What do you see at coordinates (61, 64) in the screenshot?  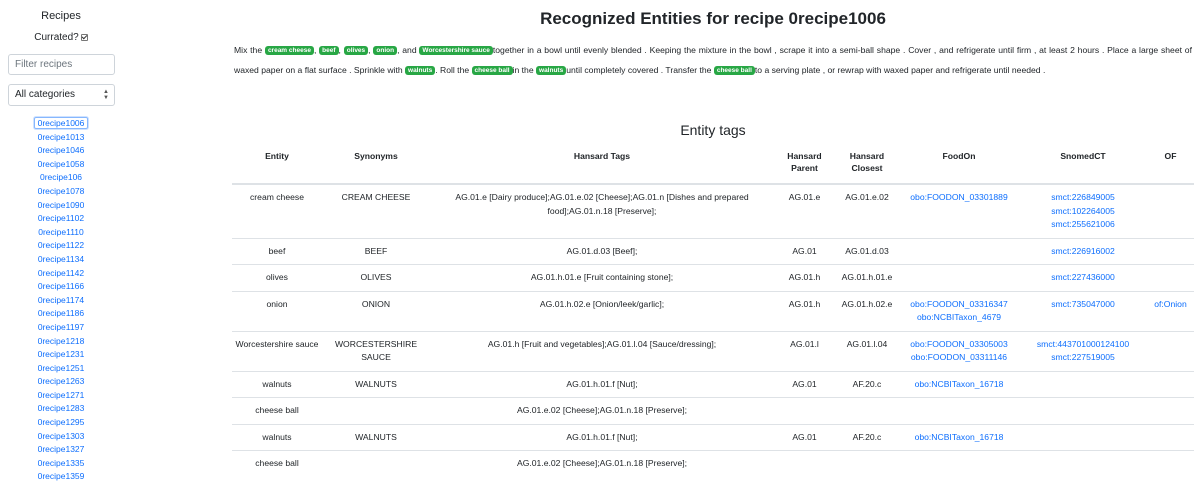 I see `filter-recipes-input` at bounding box center [61, 64].